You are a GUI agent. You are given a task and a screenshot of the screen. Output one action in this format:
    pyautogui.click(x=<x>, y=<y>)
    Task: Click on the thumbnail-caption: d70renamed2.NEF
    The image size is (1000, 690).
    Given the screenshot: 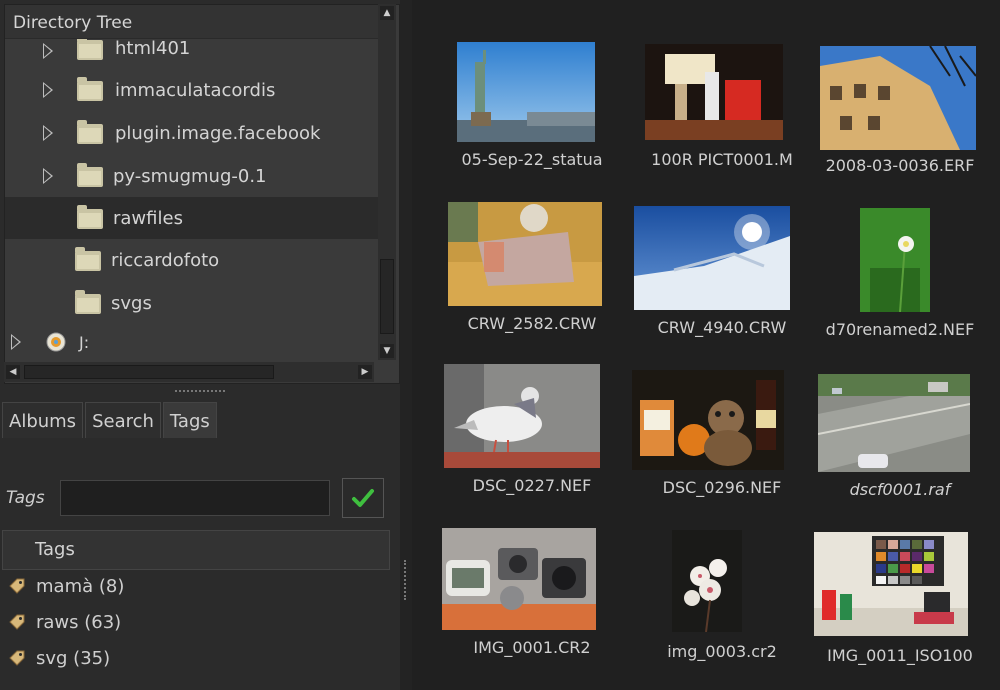 What is the action you would take?
    pyautogui.click(x=900, y=329)
    